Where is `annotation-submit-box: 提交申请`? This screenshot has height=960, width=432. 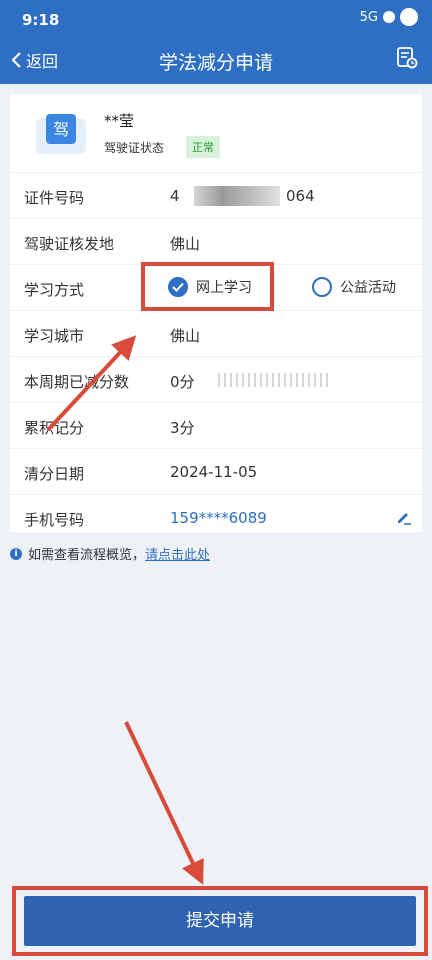 annotation-submit-box: 提交申请 is located at coordinates (220, 921).